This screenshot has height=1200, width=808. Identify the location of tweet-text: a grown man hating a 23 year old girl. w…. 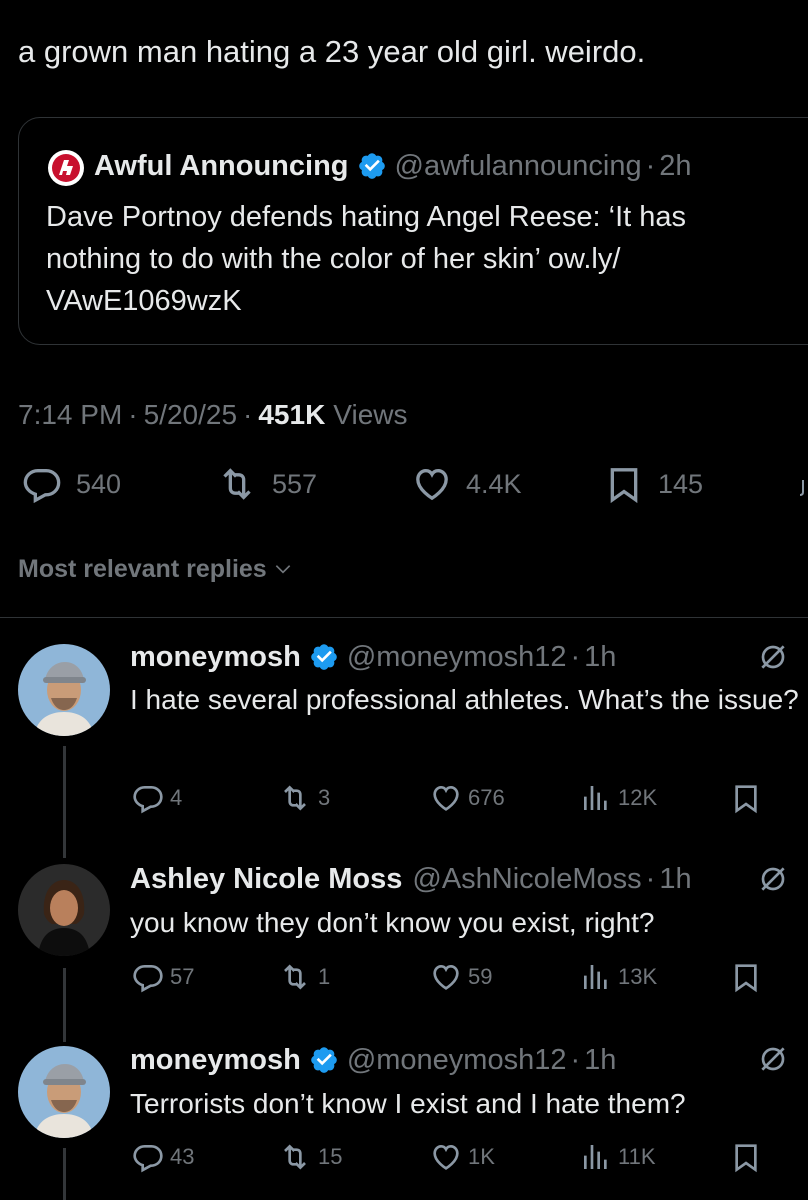
(332, 51).